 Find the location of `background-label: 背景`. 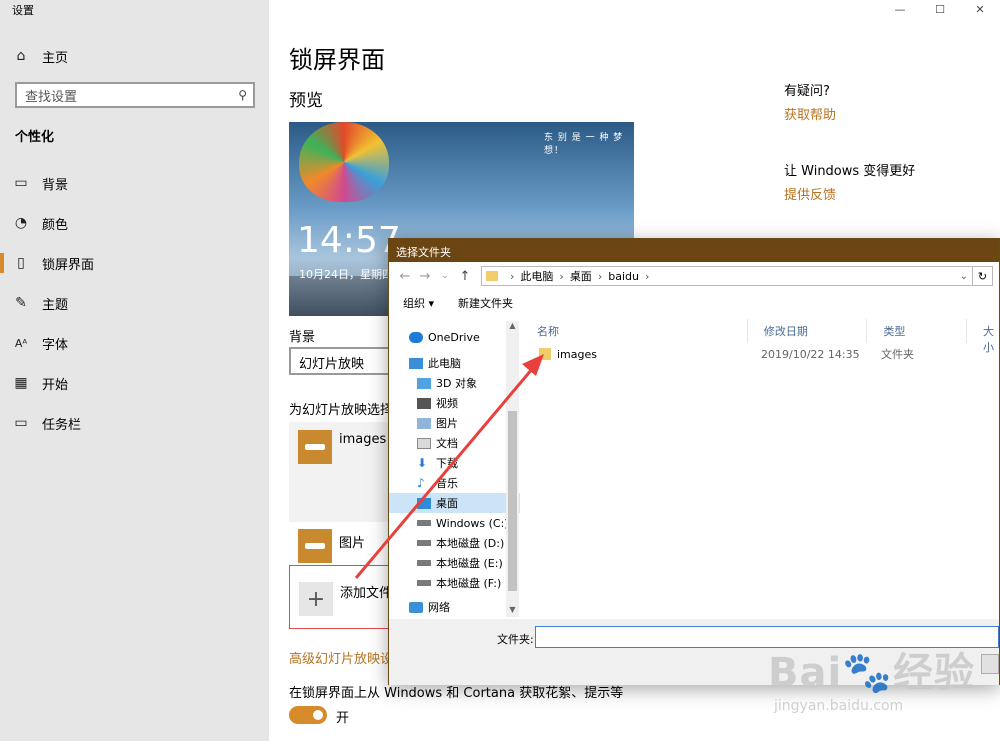

background-label: 背景 is located at coordinates (302, 337).